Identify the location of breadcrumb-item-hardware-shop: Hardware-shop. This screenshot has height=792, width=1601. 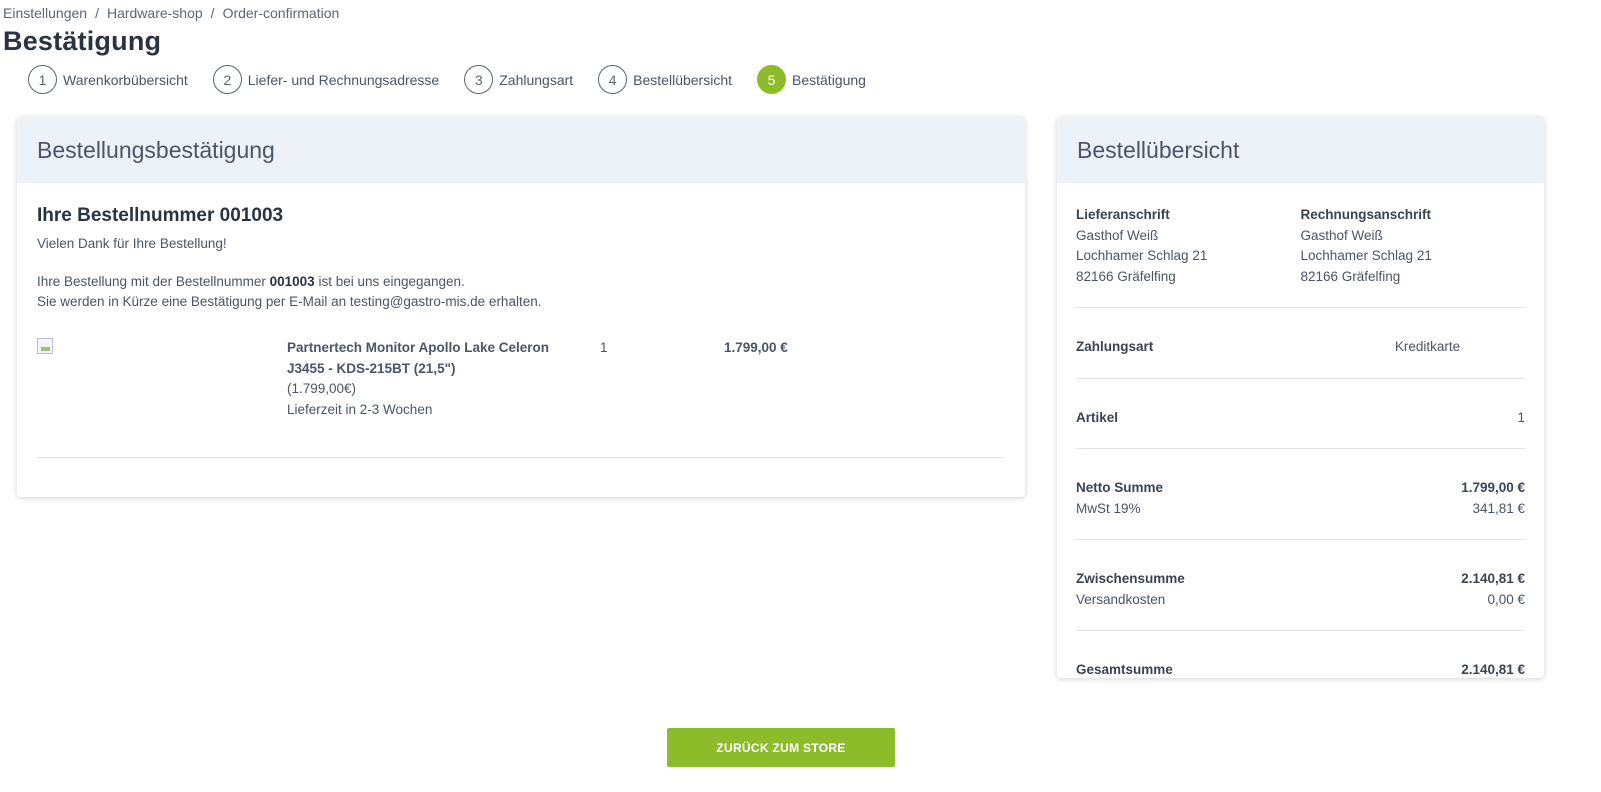
(155, 13).